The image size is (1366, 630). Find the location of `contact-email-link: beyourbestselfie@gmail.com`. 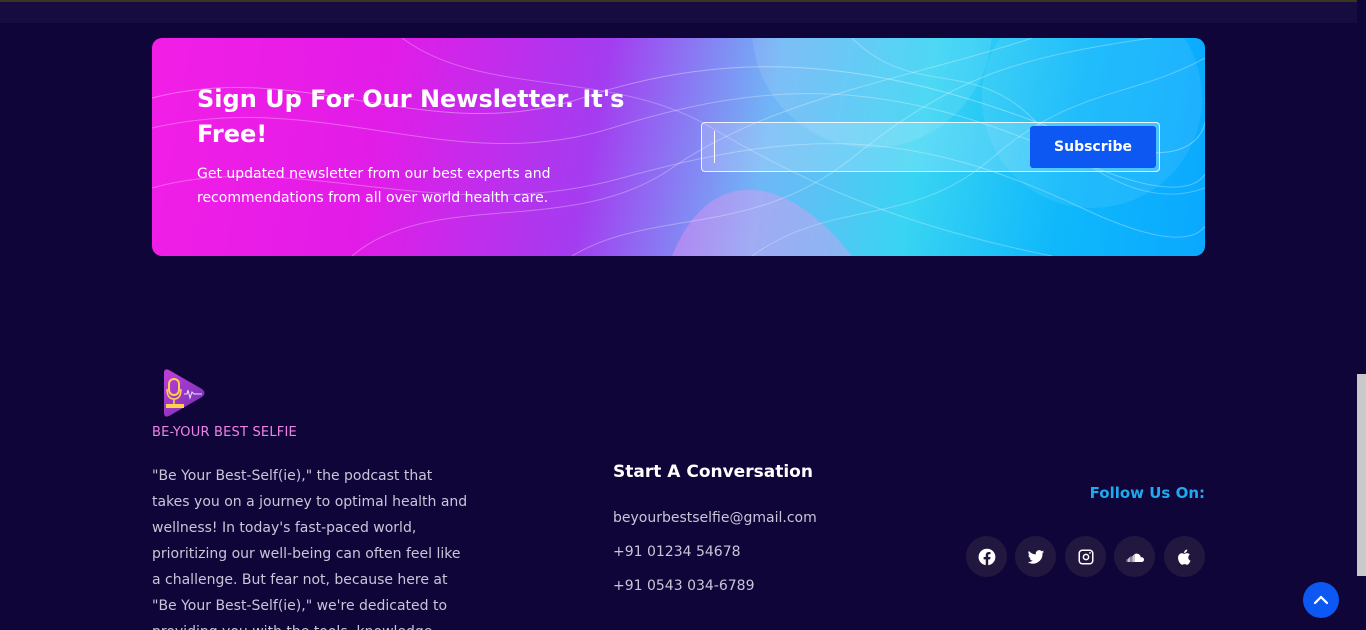

contact-email-link: beyourbestselfie@gmail.com is located at coordinates (715, 518).